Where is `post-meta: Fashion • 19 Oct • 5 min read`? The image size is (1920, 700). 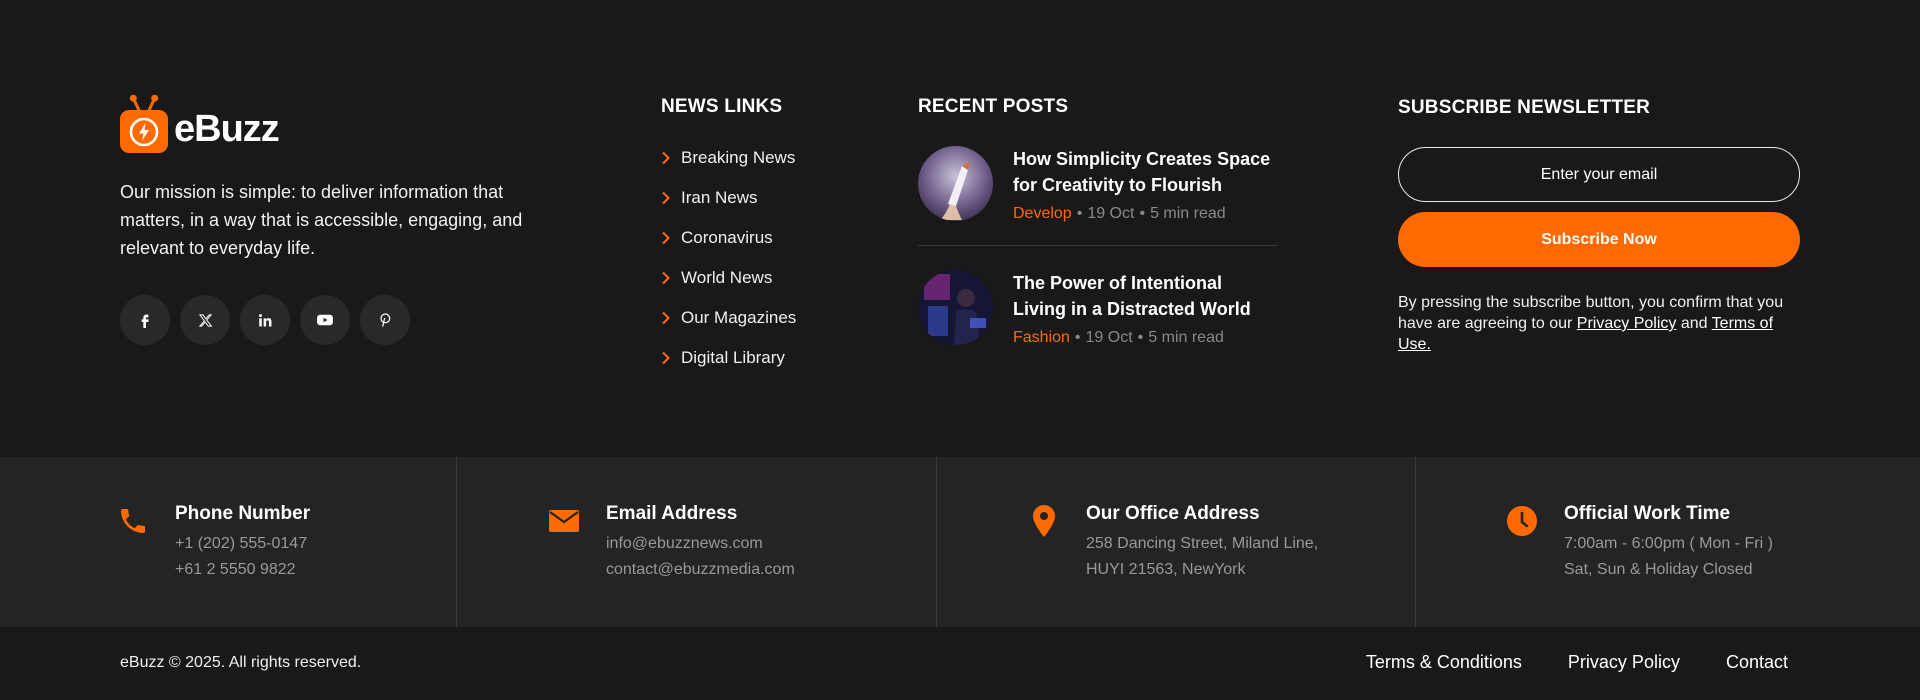 post-meta: Fashion • 19 Oct • 5 min read is located at coordinates (1118, 337).